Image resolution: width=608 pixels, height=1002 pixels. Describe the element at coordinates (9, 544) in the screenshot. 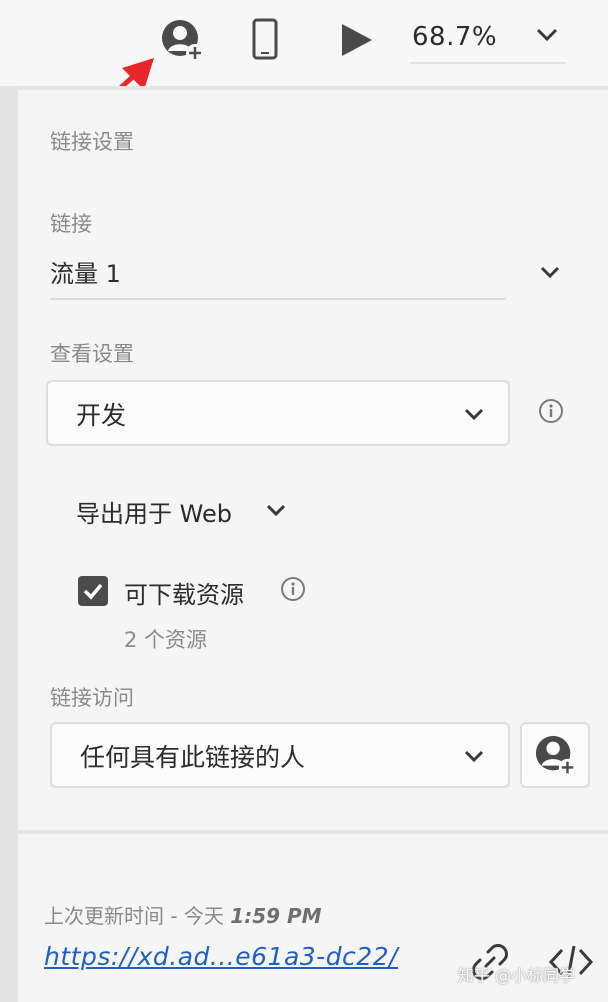

I see `canvas-edge` at that location.